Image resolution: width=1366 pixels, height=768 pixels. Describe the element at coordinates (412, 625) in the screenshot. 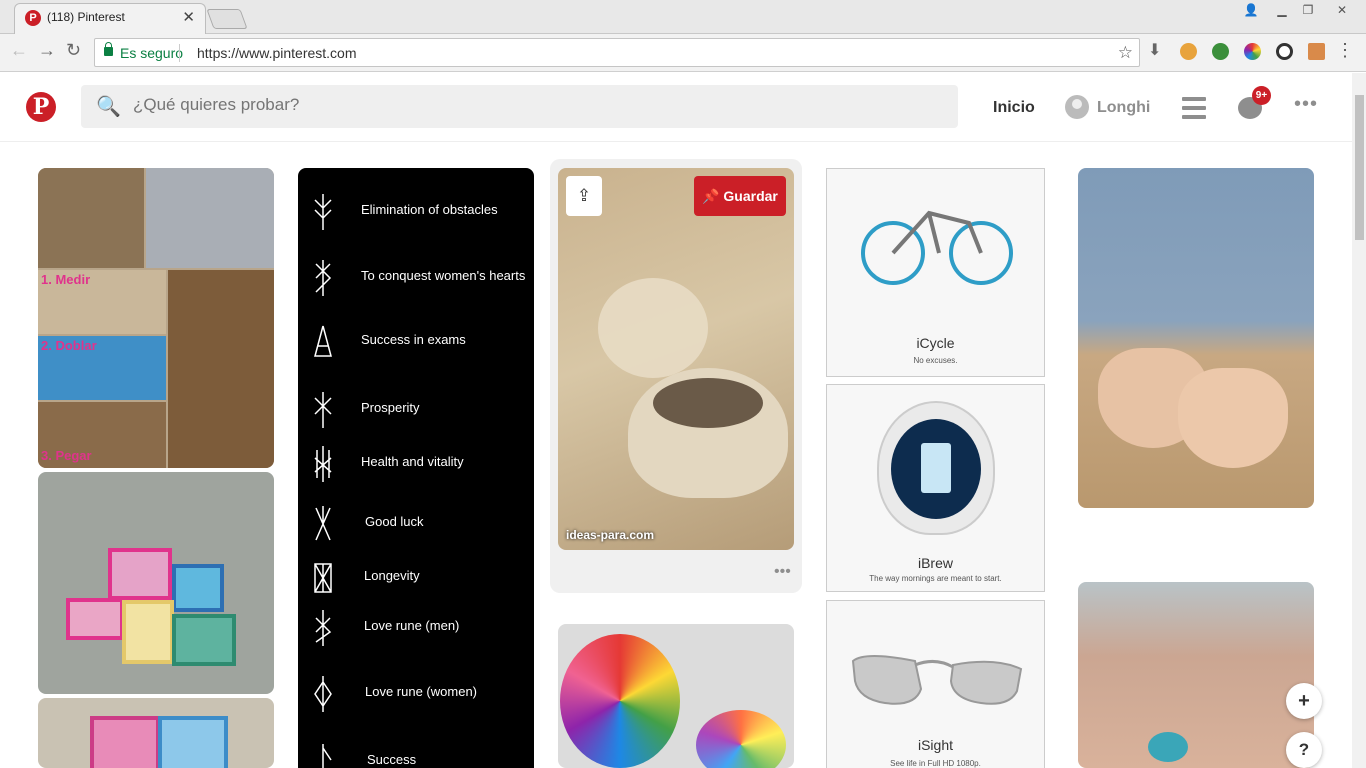

I see `rune-label: Love rune (men)` at that location.